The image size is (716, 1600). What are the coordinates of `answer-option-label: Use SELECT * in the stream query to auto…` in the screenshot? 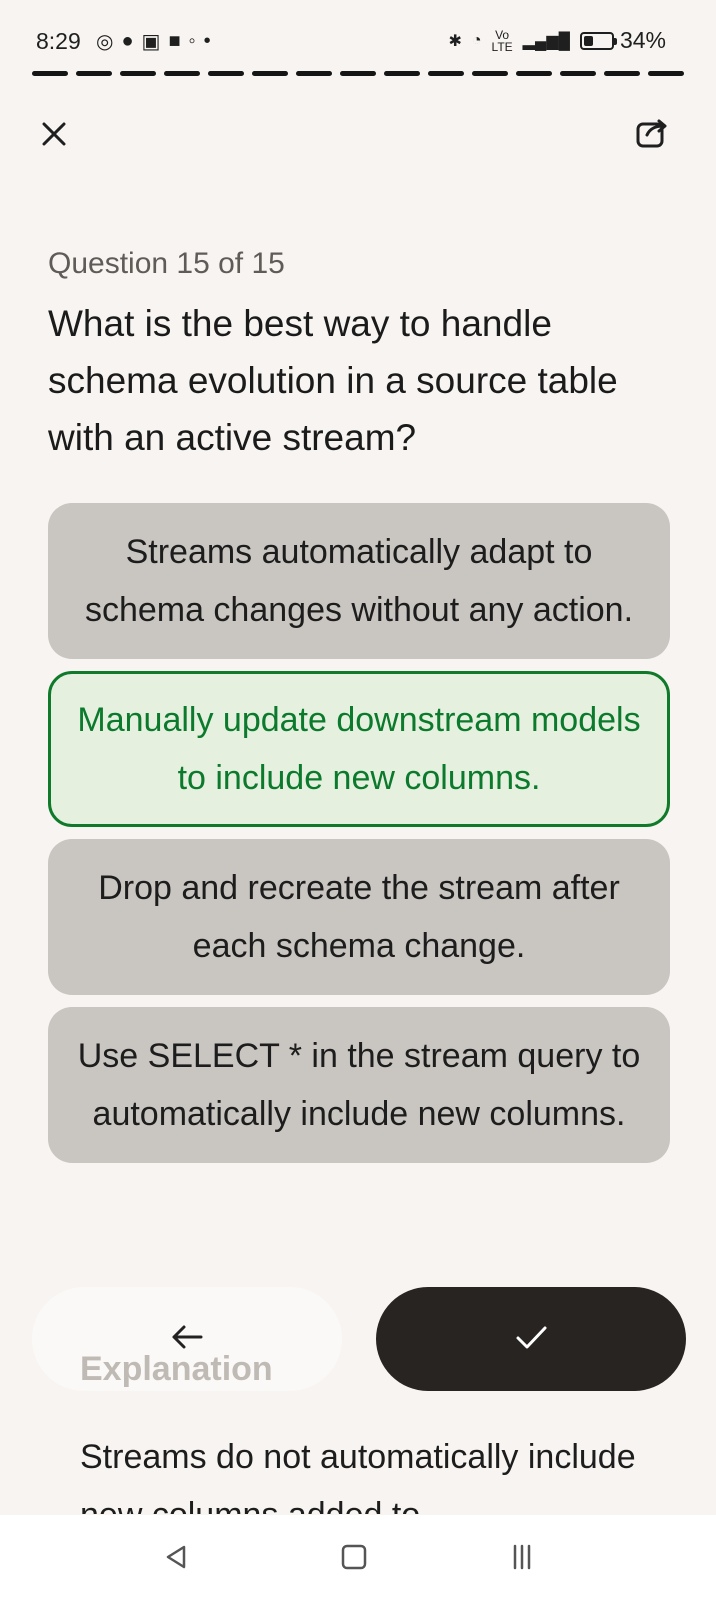 It's located at (359, 1085).